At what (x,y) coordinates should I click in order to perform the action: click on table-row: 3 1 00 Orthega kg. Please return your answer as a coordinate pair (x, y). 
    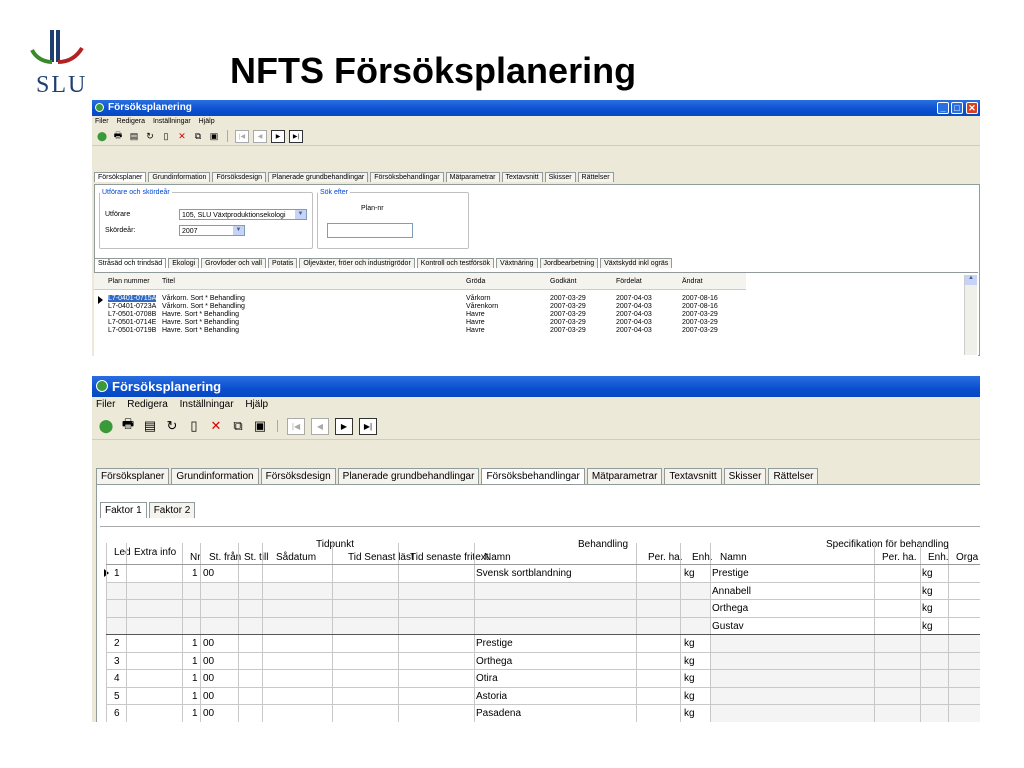
    Looking at the image, I should click on (540, 661).